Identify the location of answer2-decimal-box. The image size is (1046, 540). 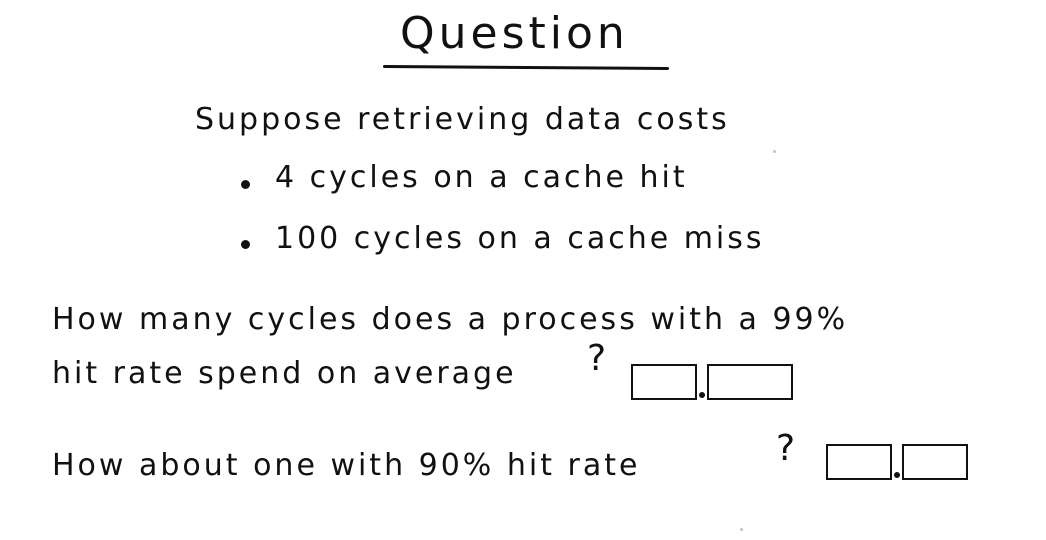
(935, 462).